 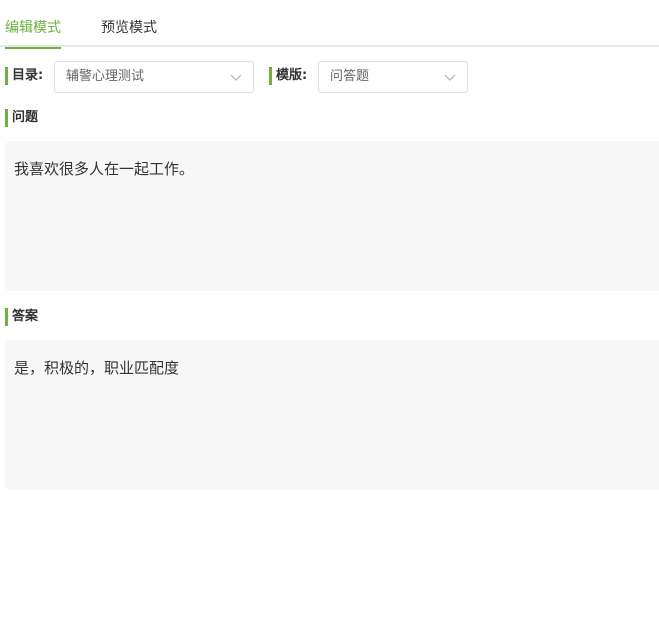 I want to click on question-text: 我喜欢很多人在一起工作。, so click(x=104, y=169).